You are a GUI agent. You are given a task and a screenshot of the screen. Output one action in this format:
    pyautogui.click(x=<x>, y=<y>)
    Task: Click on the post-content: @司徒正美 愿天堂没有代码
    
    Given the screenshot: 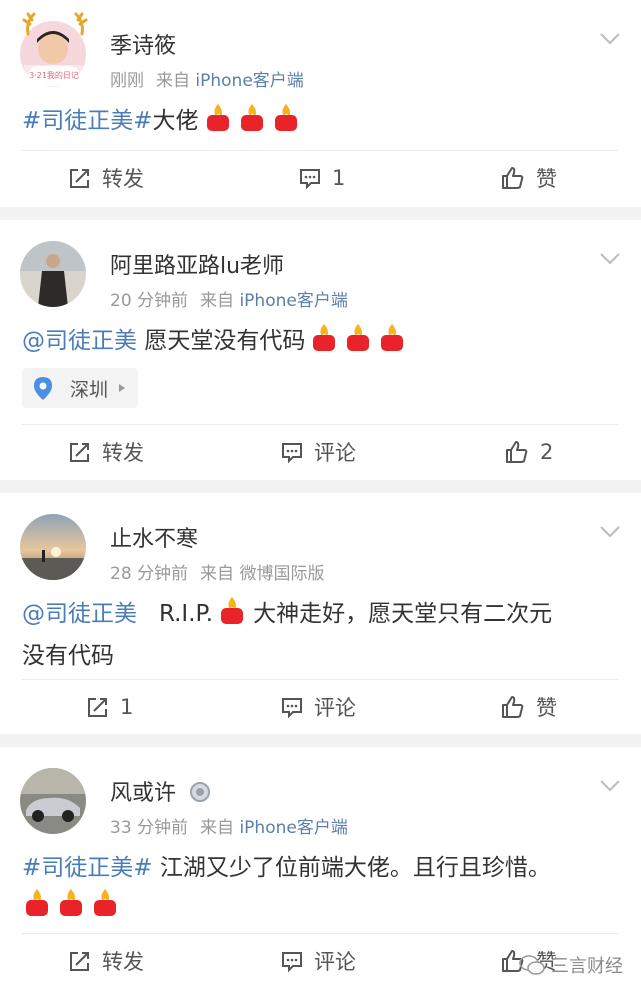 What is the action you would take?
    pyautogui.click(x=320, y=343)
    